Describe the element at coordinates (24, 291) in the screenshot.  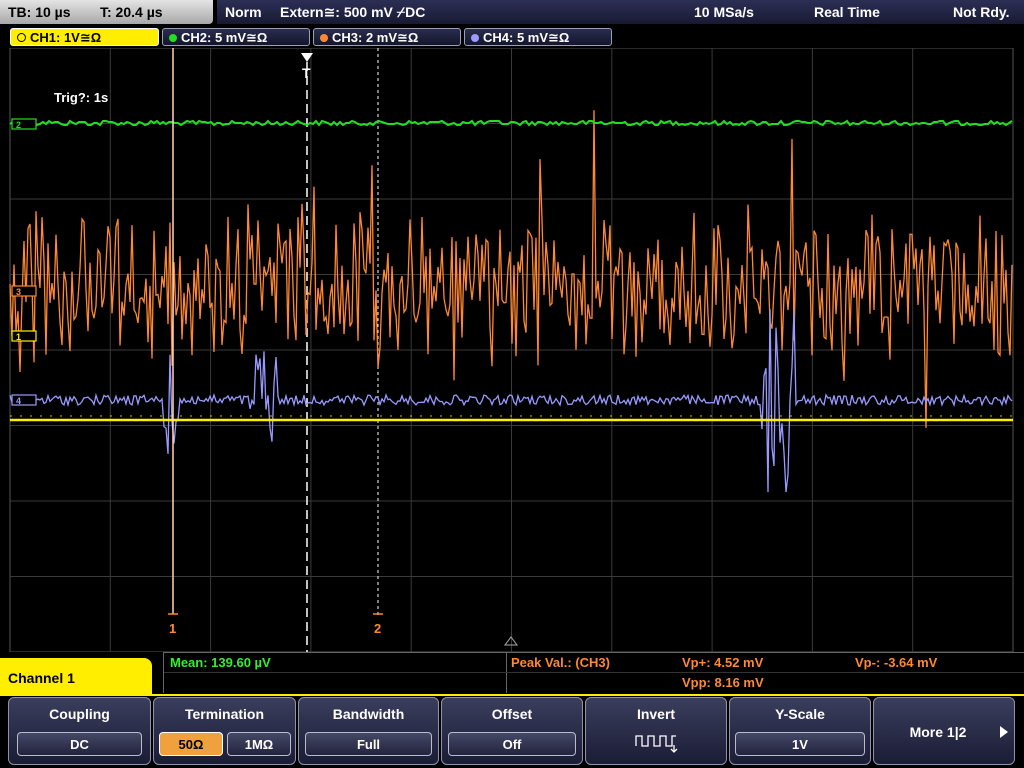
I see `ch3-marker: 3` at that location.